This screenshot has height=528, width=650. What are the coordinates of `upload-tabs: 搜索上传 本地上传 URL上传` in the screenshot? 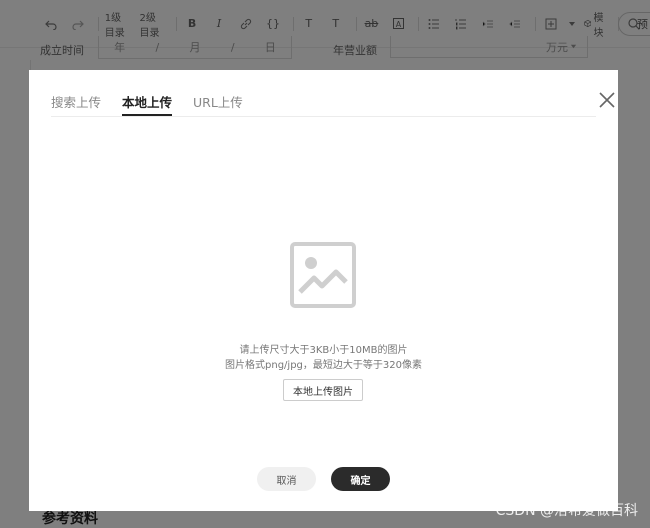 It's located at (333, 93).